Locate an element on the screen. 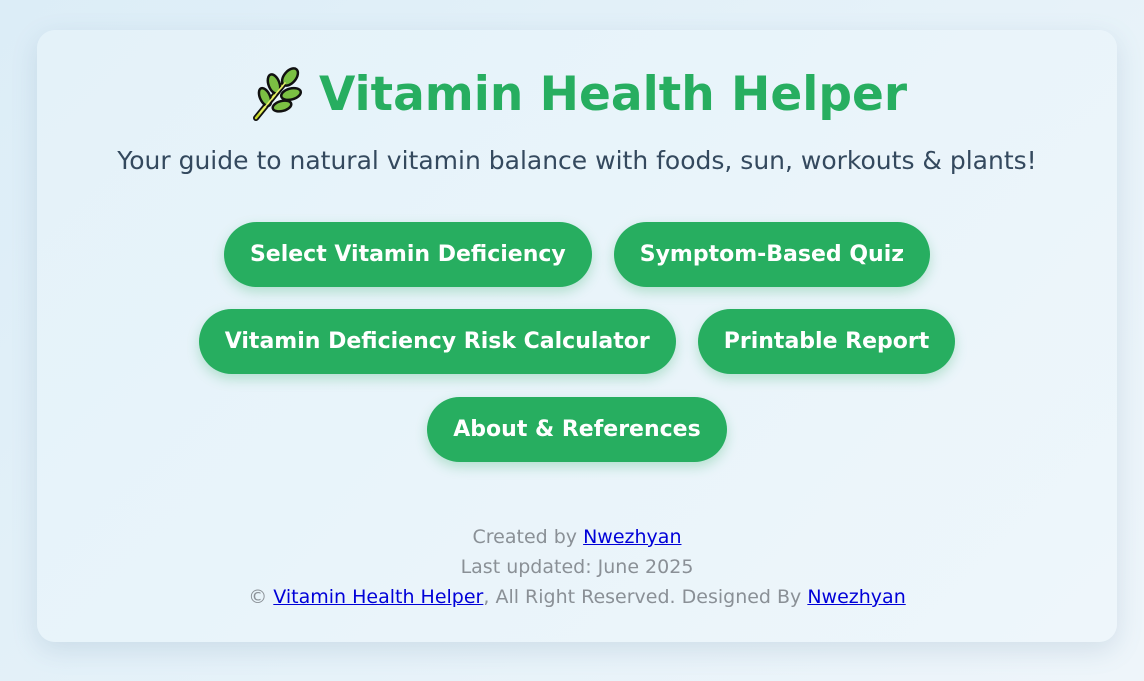  about-references-button: About & References is located at coordinates (577, 429).